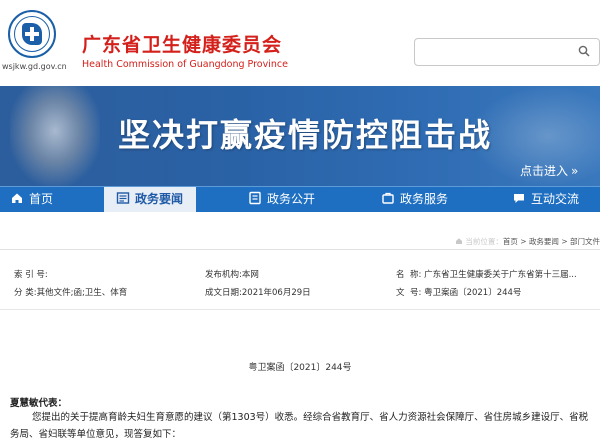 The height and width of the screenshot is (447, 600). What do you see at coordinates (466, 293) in the screenshot?
I see `meta-docno-value: 号: 粤卫案函〔2021〕244号` at bounding box center [466, 293].